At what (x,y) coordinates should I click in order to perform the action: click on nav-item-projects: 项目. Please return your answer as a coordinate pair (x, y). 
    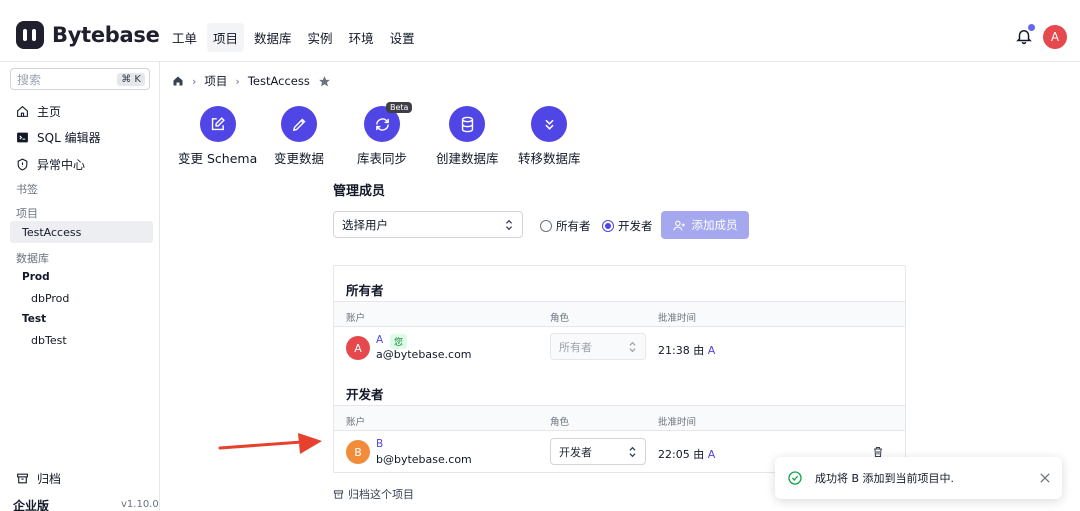
    Looking at the image, I should click on (226, 37).